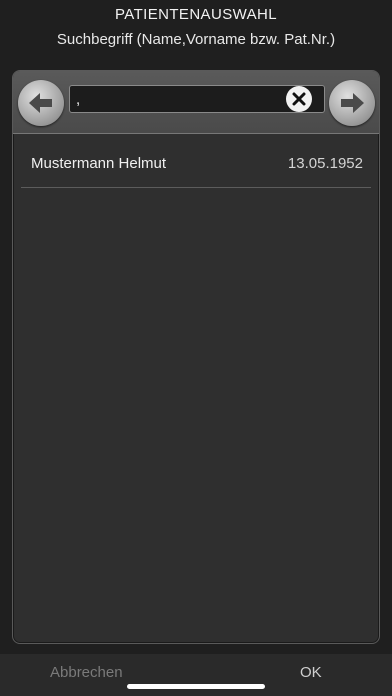 This screenshot has width=392, height=696. I want to click on patient-birthdate: 13.05.1952, so click(325, 163).